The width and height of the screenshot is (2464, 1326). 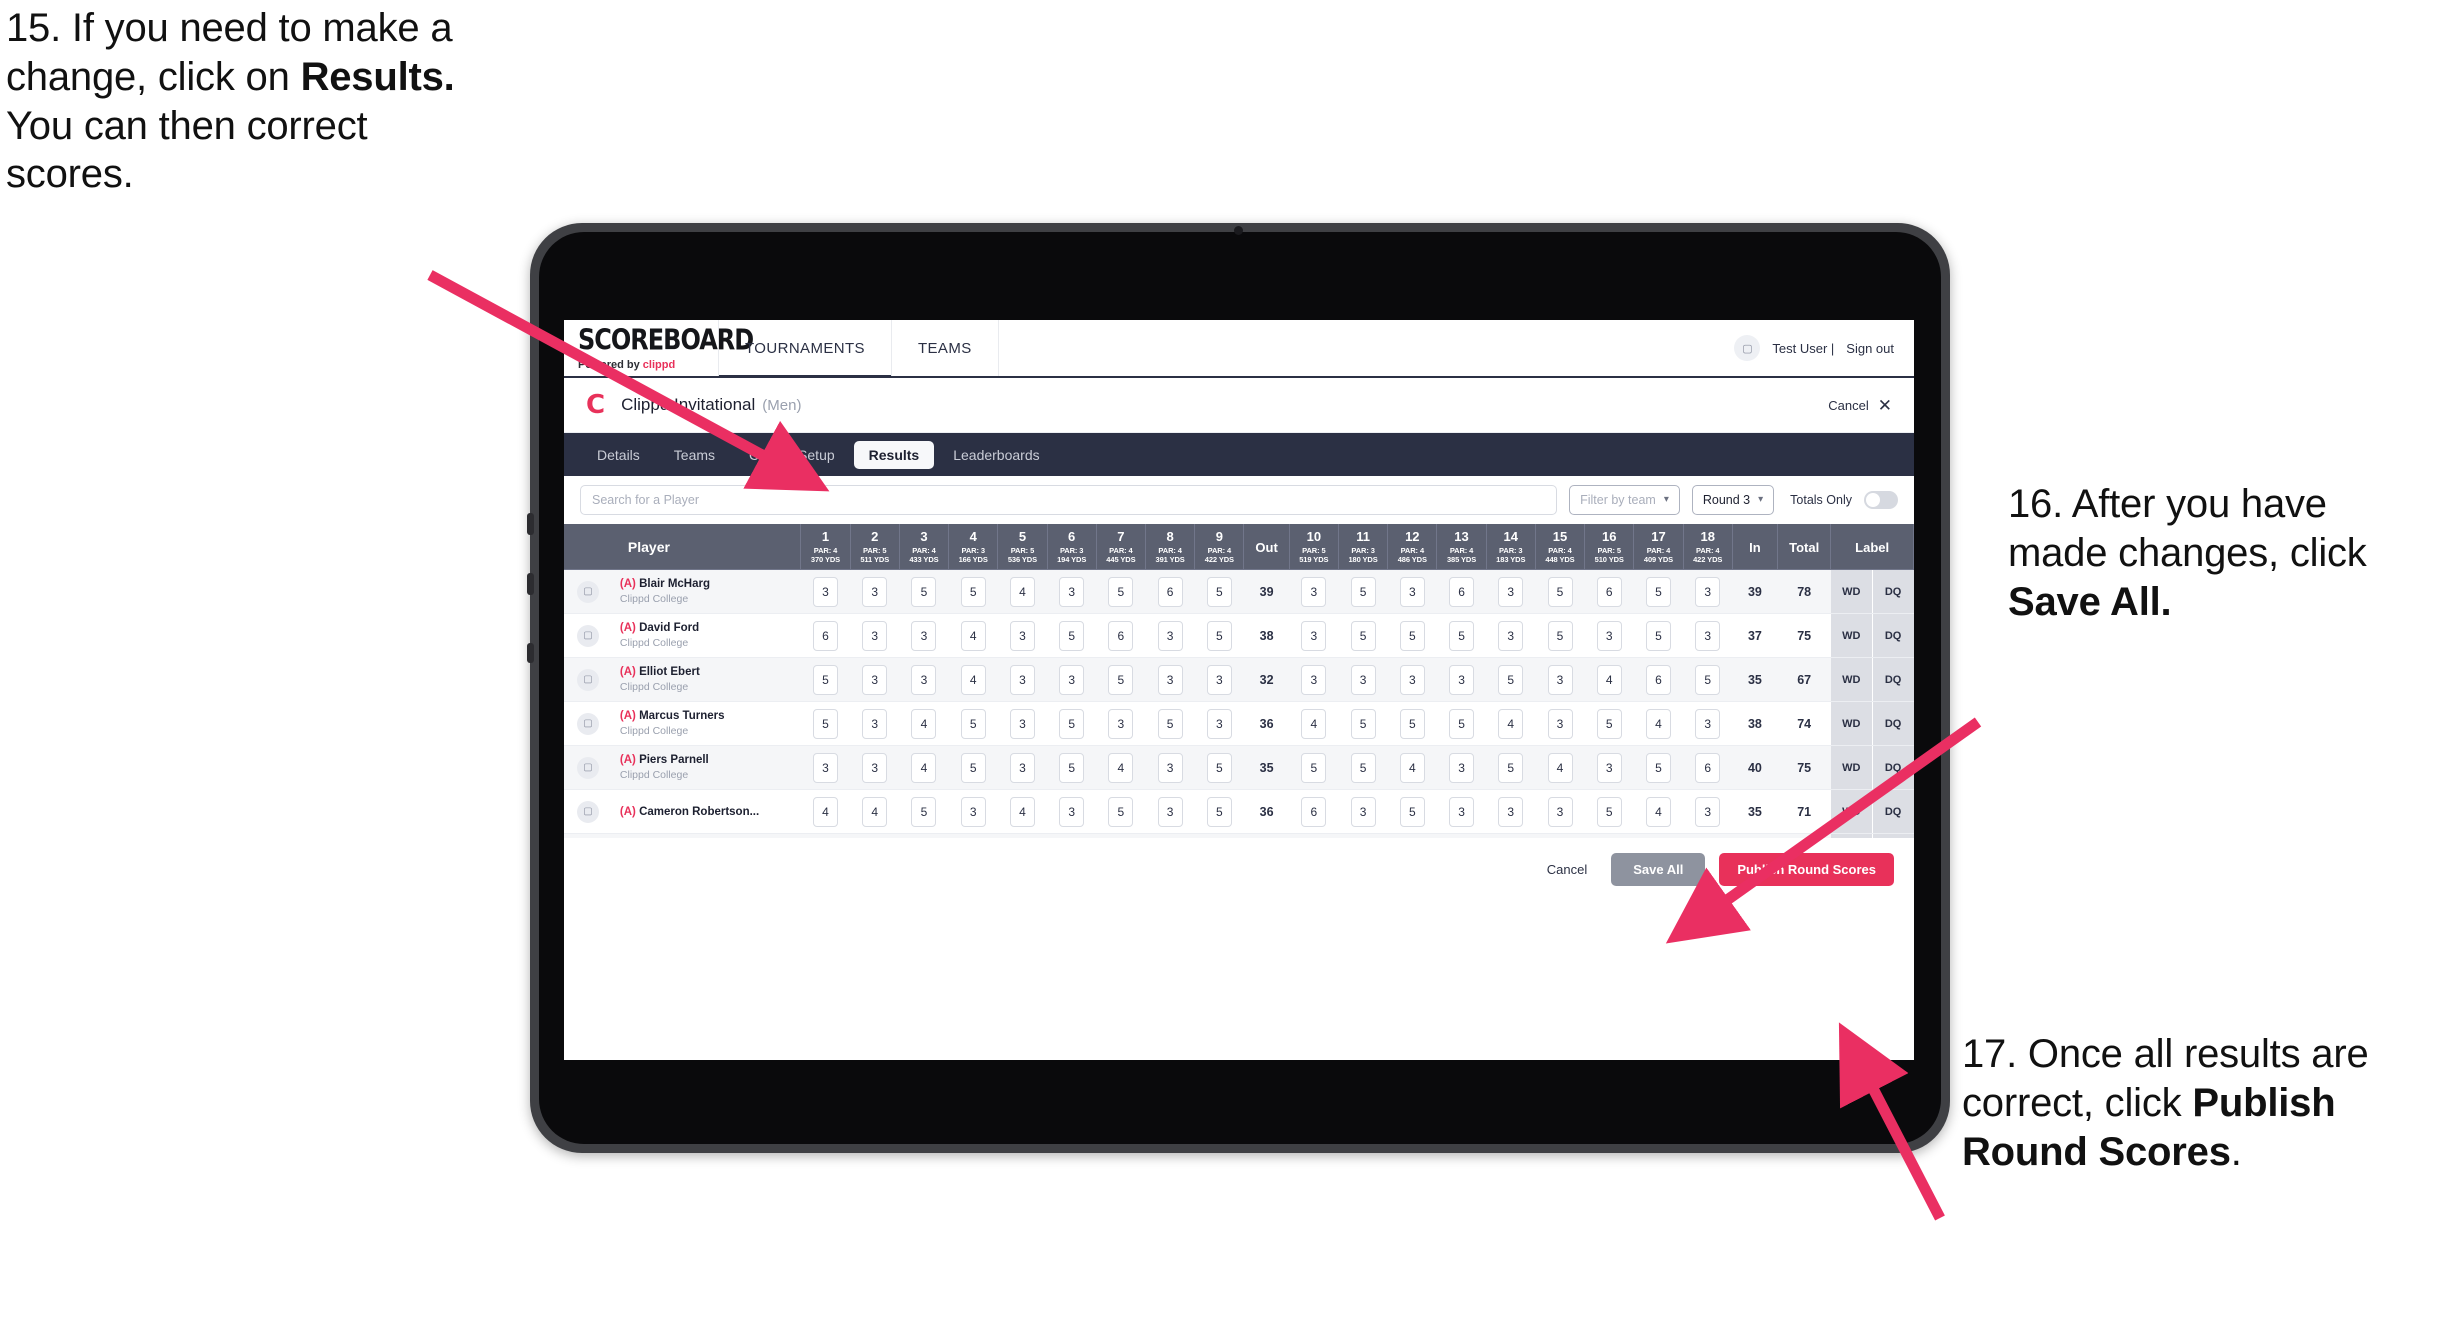 What do you see at coordinates (792, 455) in the screenshot?
I see `tab-course-setup: Course Setup` at bounding box center [792, 455].